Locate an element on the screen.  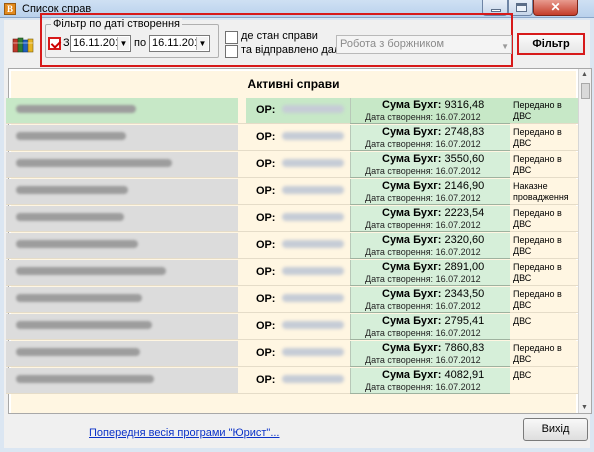
sum-line: Сума Бухг: 2748,83 is located at coordinates (433, 132).